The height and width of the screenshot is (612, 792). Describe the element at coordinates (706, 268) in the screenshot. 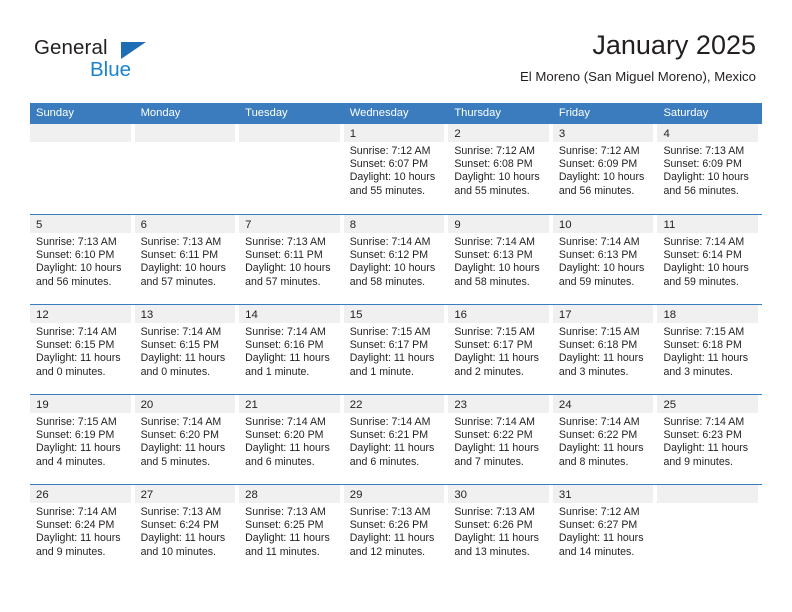

I see `daylight-text-line1: Daylight: 10 hours` at that location.